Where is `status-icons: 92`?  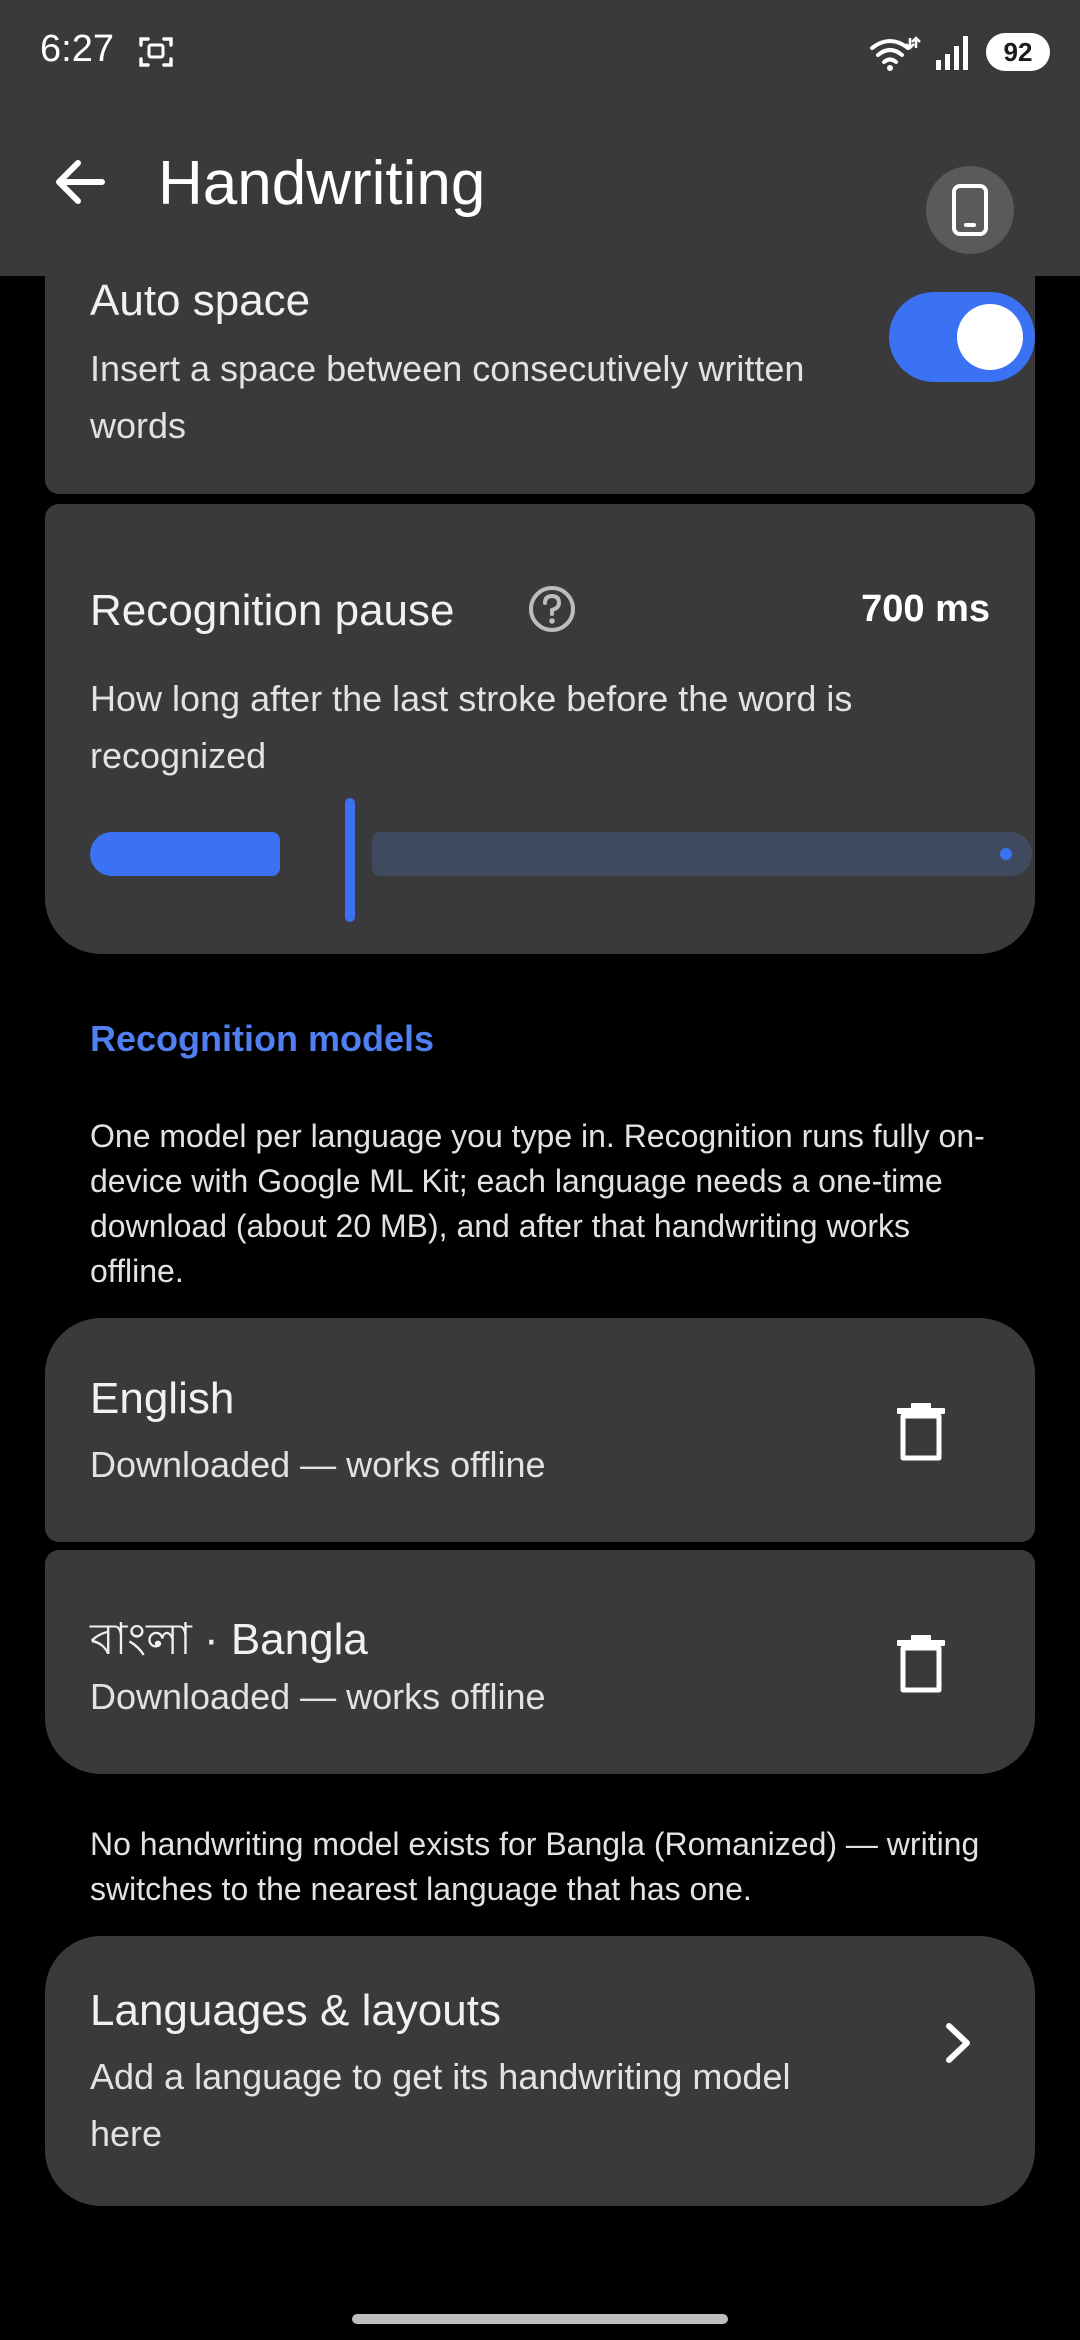 status-icons: 92 is located at coordinates (959, 52).